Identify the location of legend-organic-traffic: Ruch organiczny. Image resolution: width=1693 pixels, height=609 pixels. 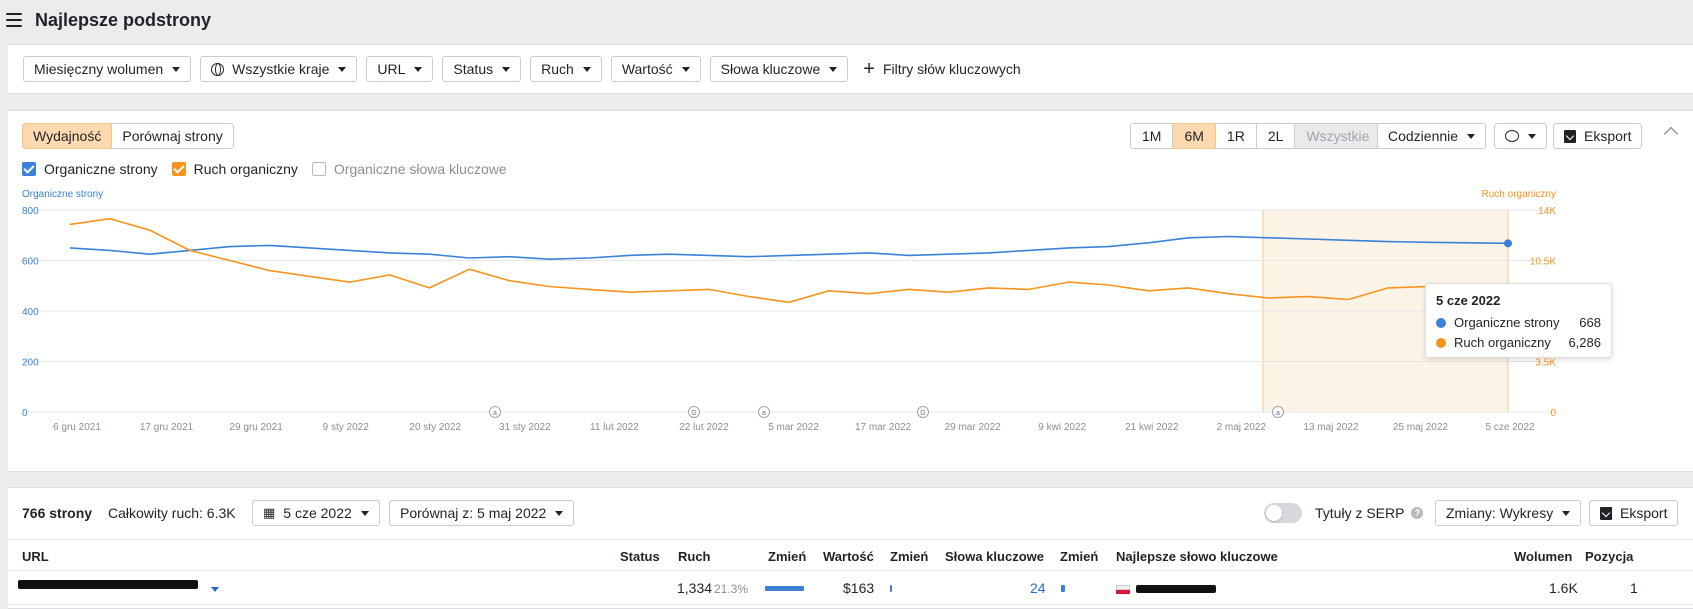
(234, 169).